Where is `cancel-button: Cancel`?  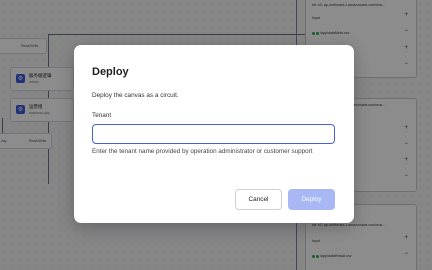
cancel-button: Cancel is located at coordinates (258, 199).